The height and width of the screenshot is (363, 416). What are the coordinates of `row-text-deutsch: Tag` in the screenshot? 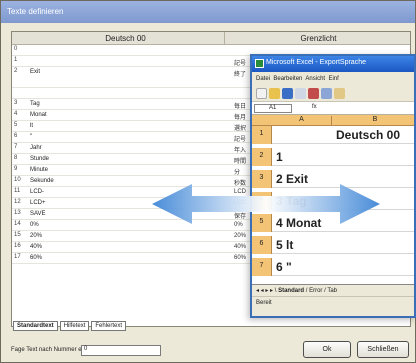 It's located at (35, 104).